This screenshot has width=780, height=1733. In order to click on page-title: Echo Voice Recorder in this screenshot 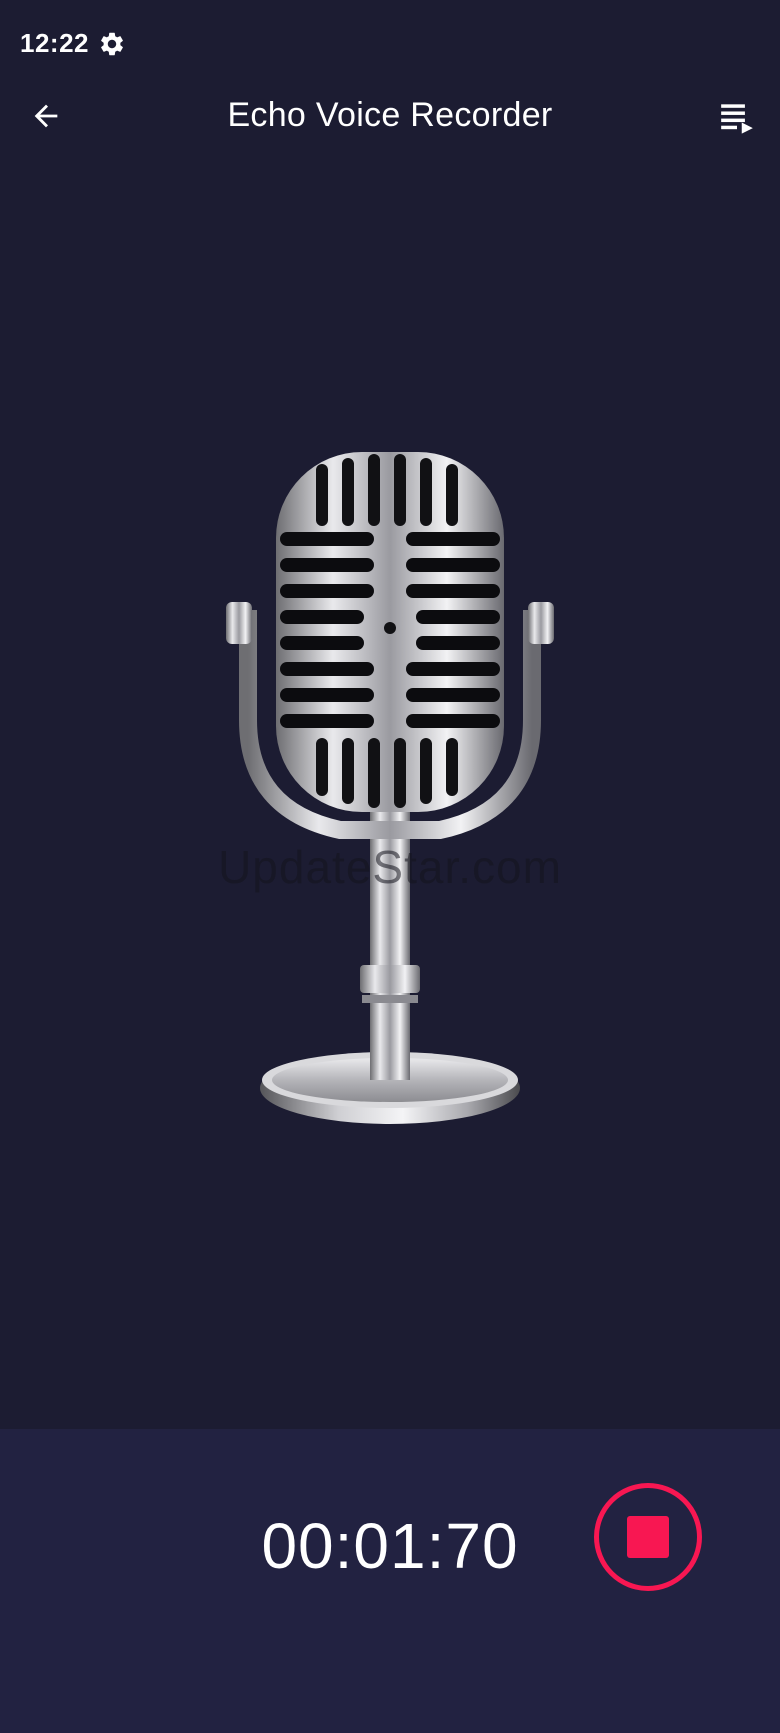, I will do `click(390, 115)`.